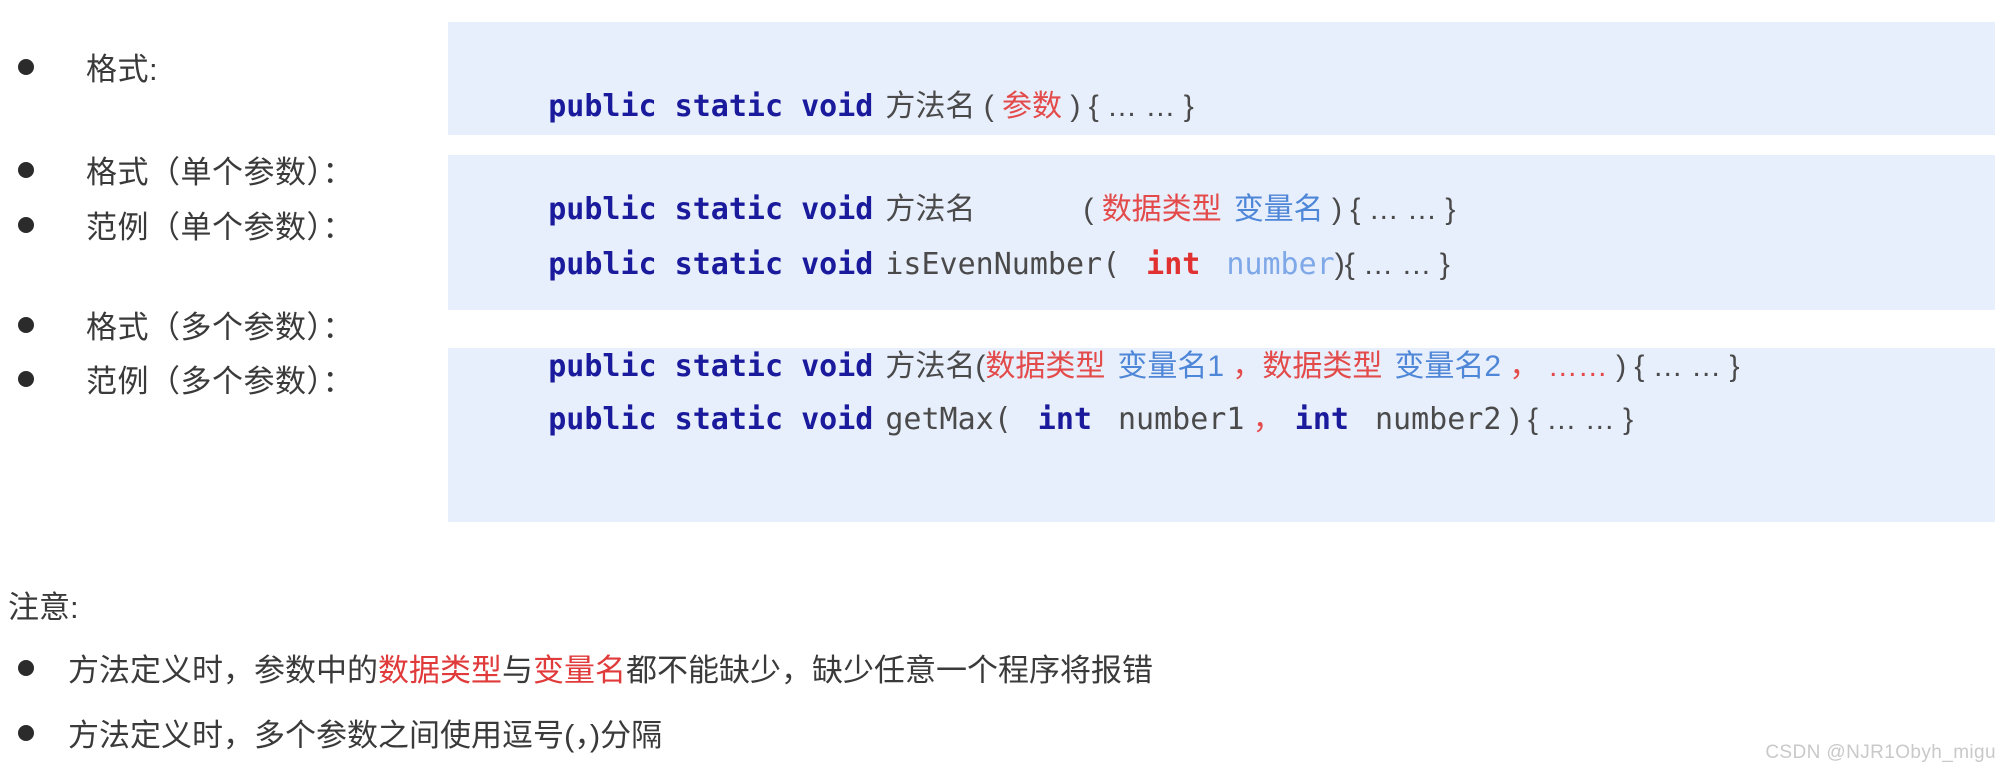  I want to click on token-param-number: number, so click(1280, 264).